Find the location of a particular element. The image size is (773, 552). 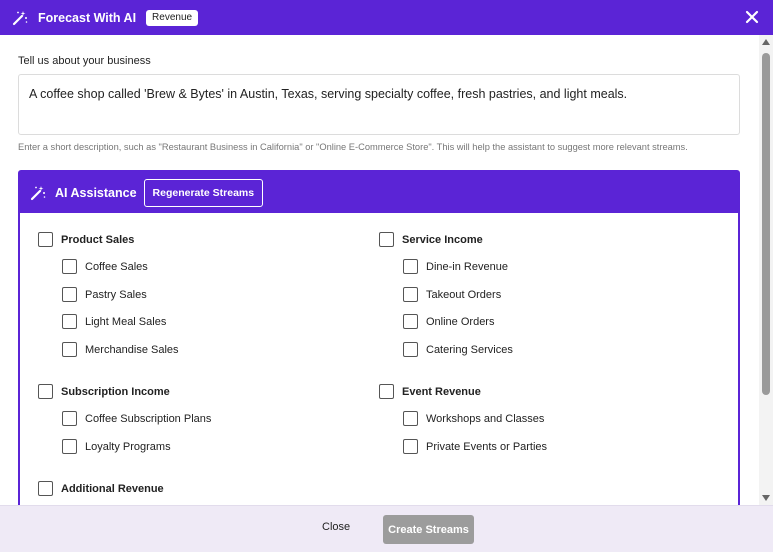

stream-label: Merchandise Sales is located at coordinates (132, 349).